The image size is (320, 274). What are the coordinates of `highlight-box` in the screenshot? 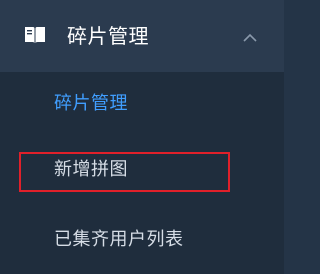 It's located at (124, 172).